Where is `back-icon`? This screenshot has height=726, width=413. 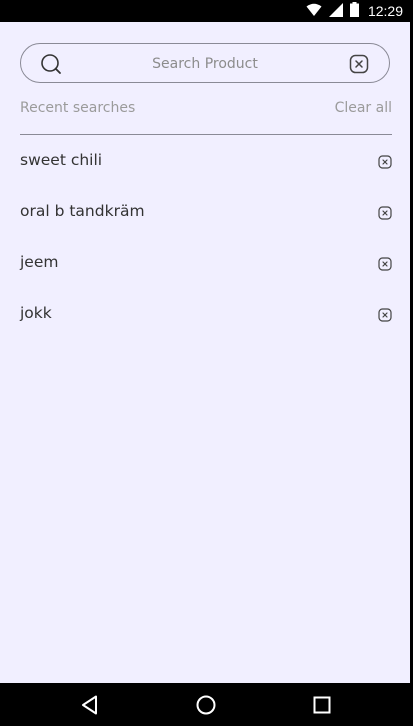 back-icon is located at coordinates (90, 705).